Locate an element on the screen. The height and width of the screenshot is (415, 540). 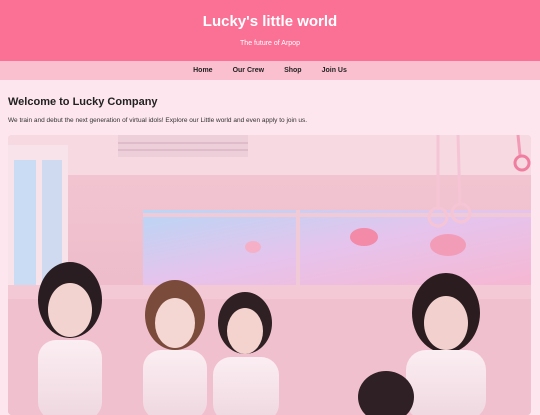
welcome-heading: Welcome to Lucky Company is located at coordinates (83, 102).